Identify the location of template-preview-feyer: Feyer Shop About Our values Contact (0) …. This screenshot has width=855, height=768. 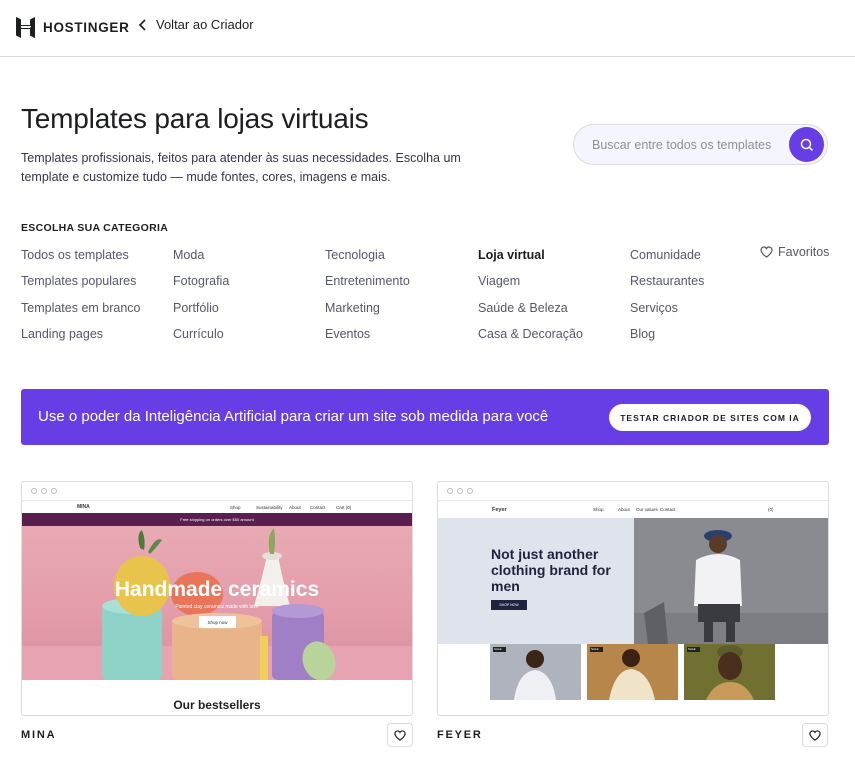
(633, 598).